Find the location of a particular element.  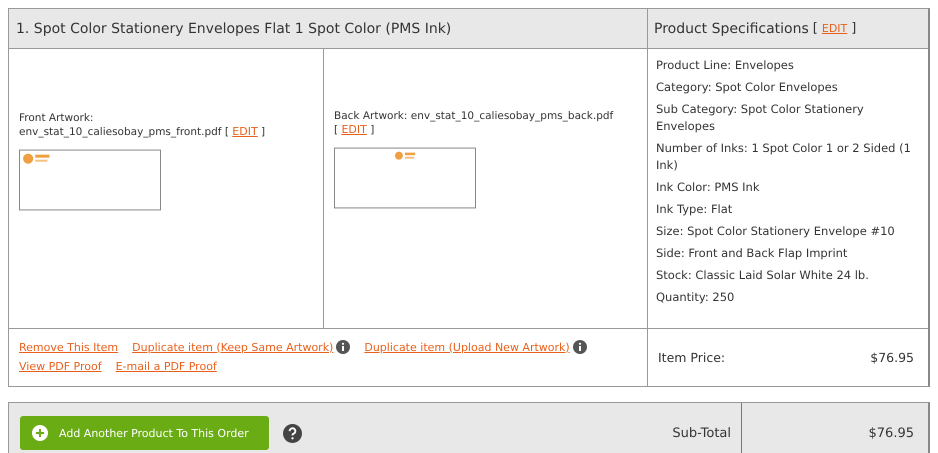

spec-line: Stock: Classic Laid Solar White 24 lb. is located at coordinates (763, 275).